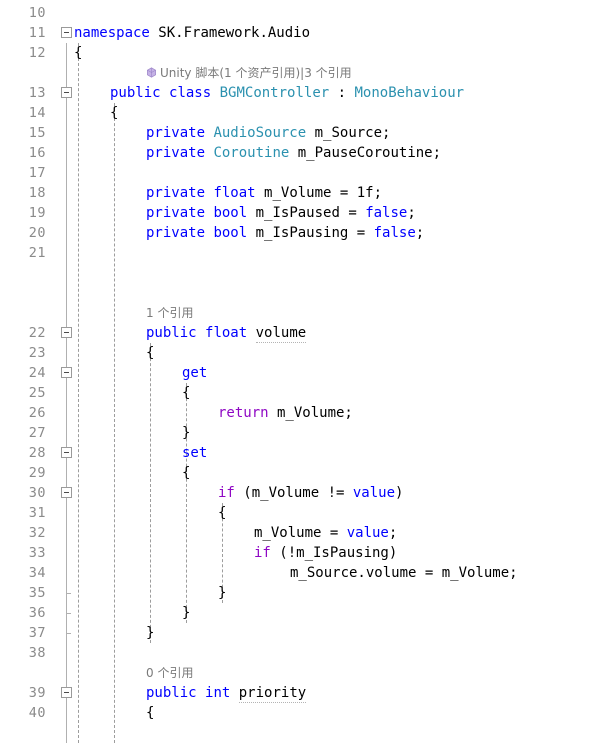  I want to click on code-line: if (m_Volume != value), so click(305, 493).